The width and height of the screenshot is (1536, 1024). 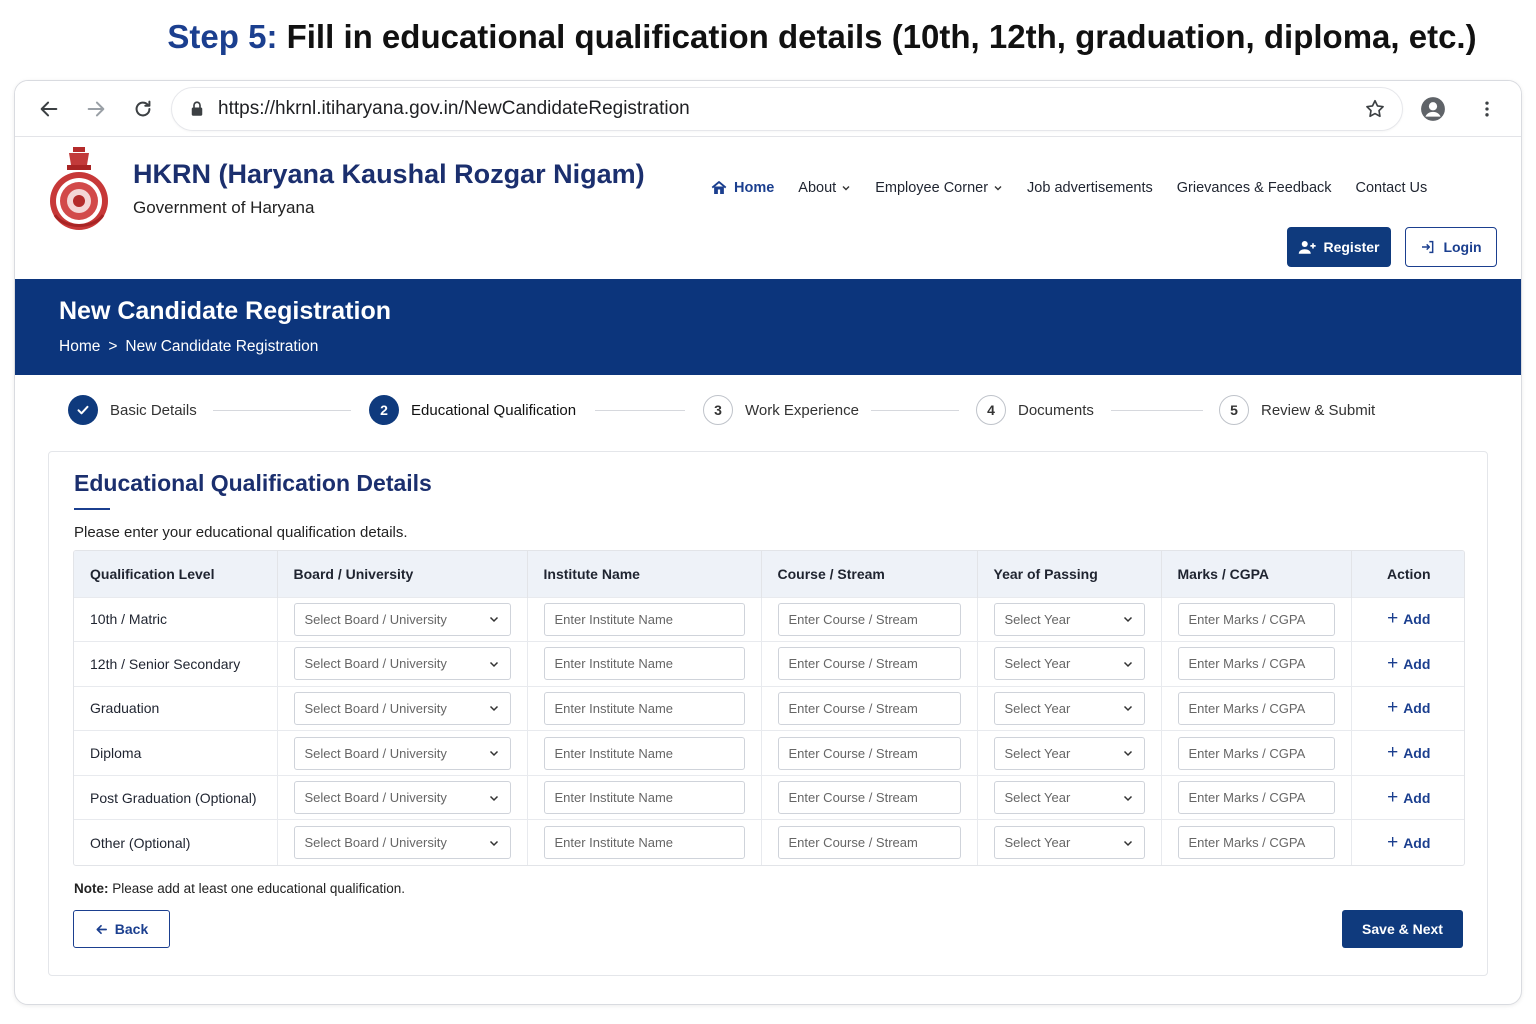 I want to click on step-number: 2, so click(x=384, y=410).